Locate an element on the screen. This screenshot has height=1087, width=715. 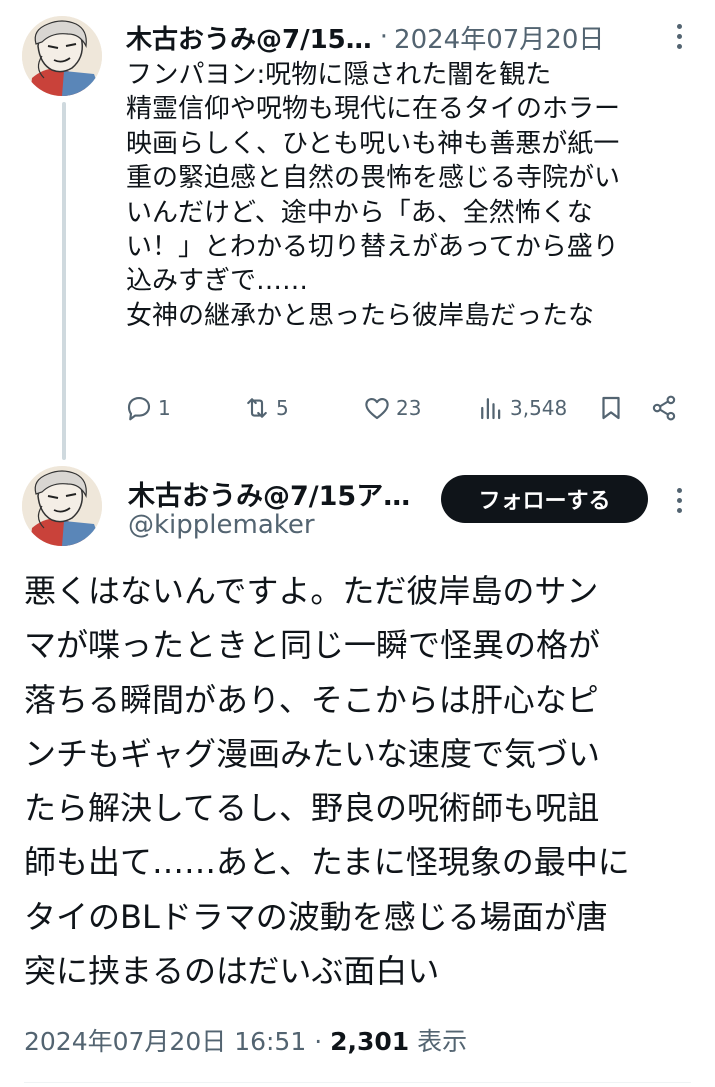
tweet2-timestamp: 2024年07月20日 16:51 is located at coordinates (165, 1041).